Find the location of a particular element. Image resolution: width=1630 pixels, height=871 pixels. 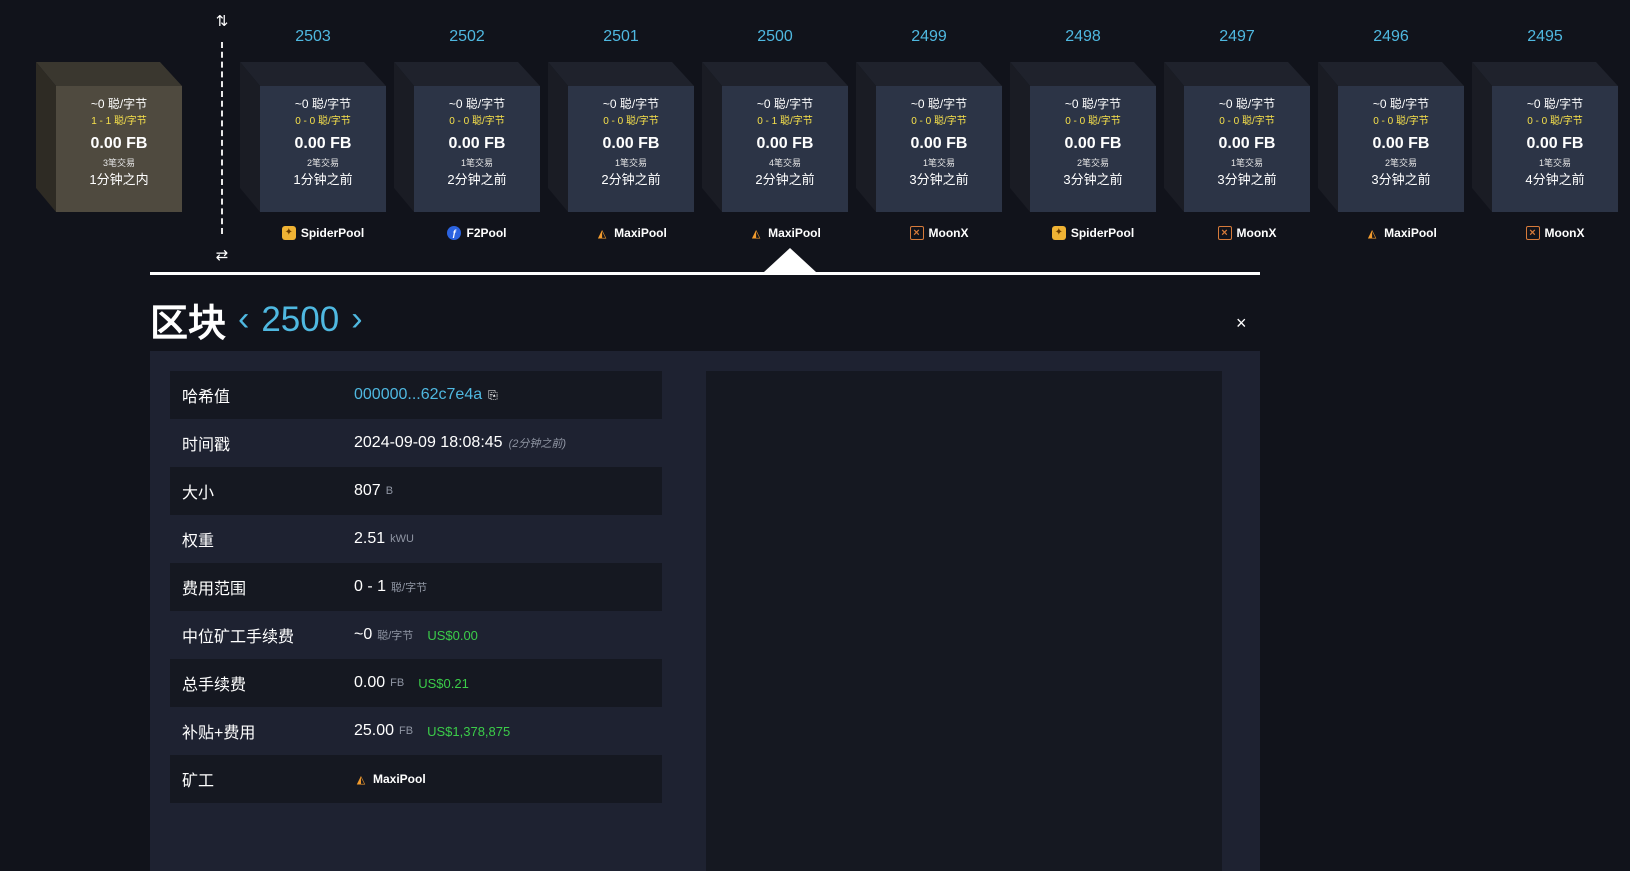

block-fee-range: 0 - 1 聪/字节 is located at coordinates (785, 121).